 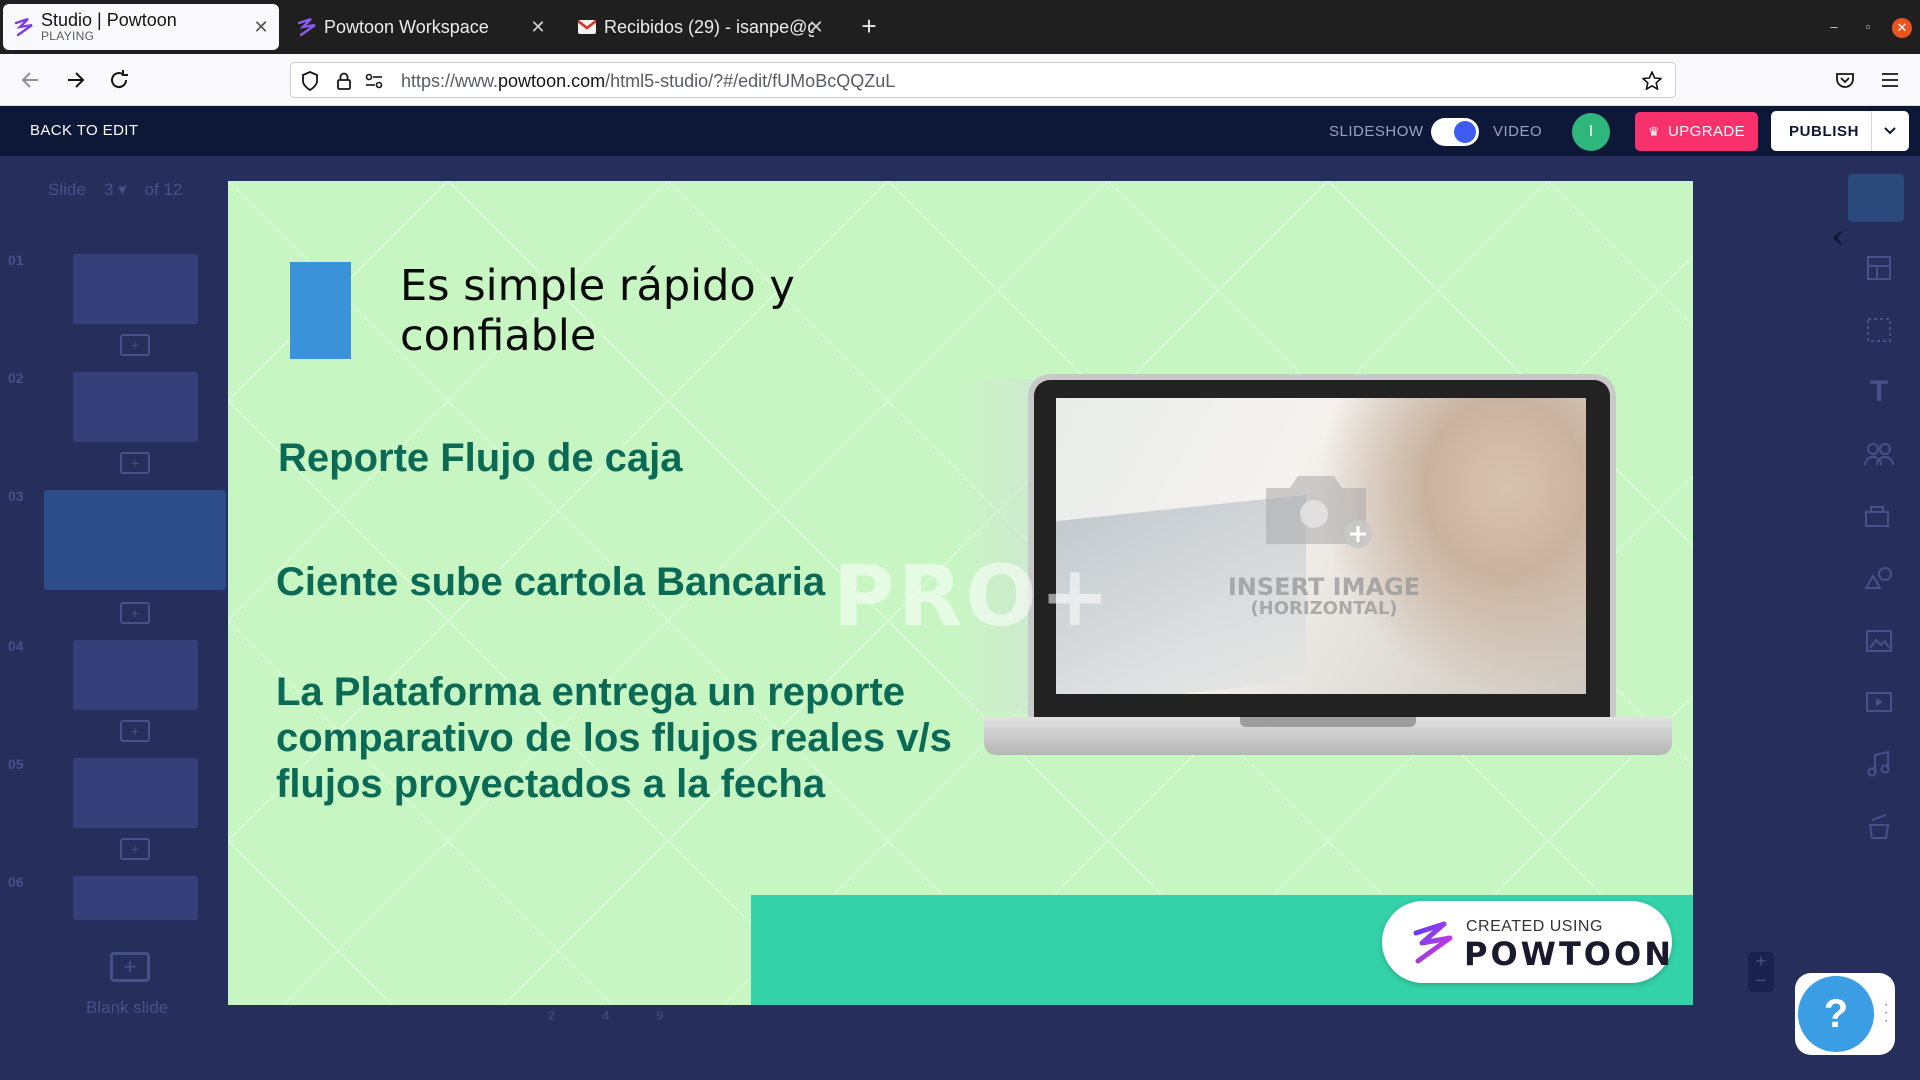 What do you see at coordinates (1824, 131) in the screenshot?
I see `publish-label: PUBLISH` at bounding box center [1824, 131].